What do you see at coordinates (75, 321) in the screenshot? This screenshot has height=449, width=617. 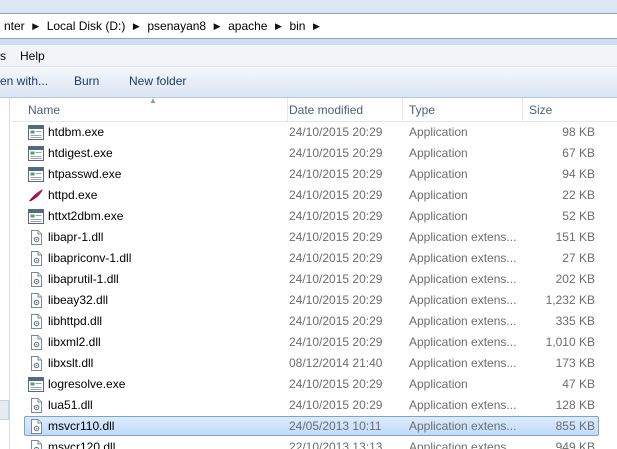 I see `file-name: libhttpd.dll` at bounding box center [75, 321].